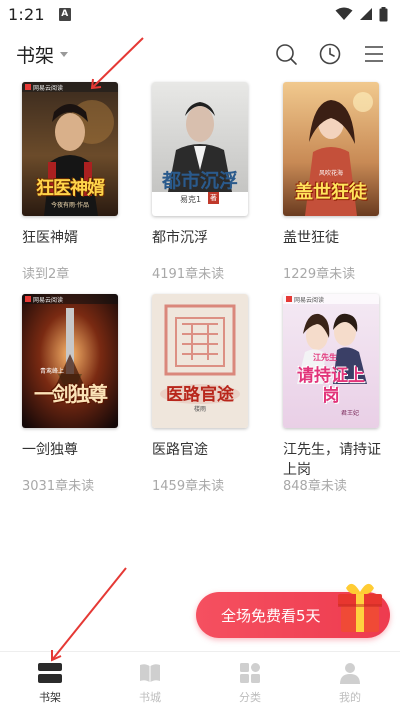  I want to click on book-progress: 3031章未读, so click(58, 486).